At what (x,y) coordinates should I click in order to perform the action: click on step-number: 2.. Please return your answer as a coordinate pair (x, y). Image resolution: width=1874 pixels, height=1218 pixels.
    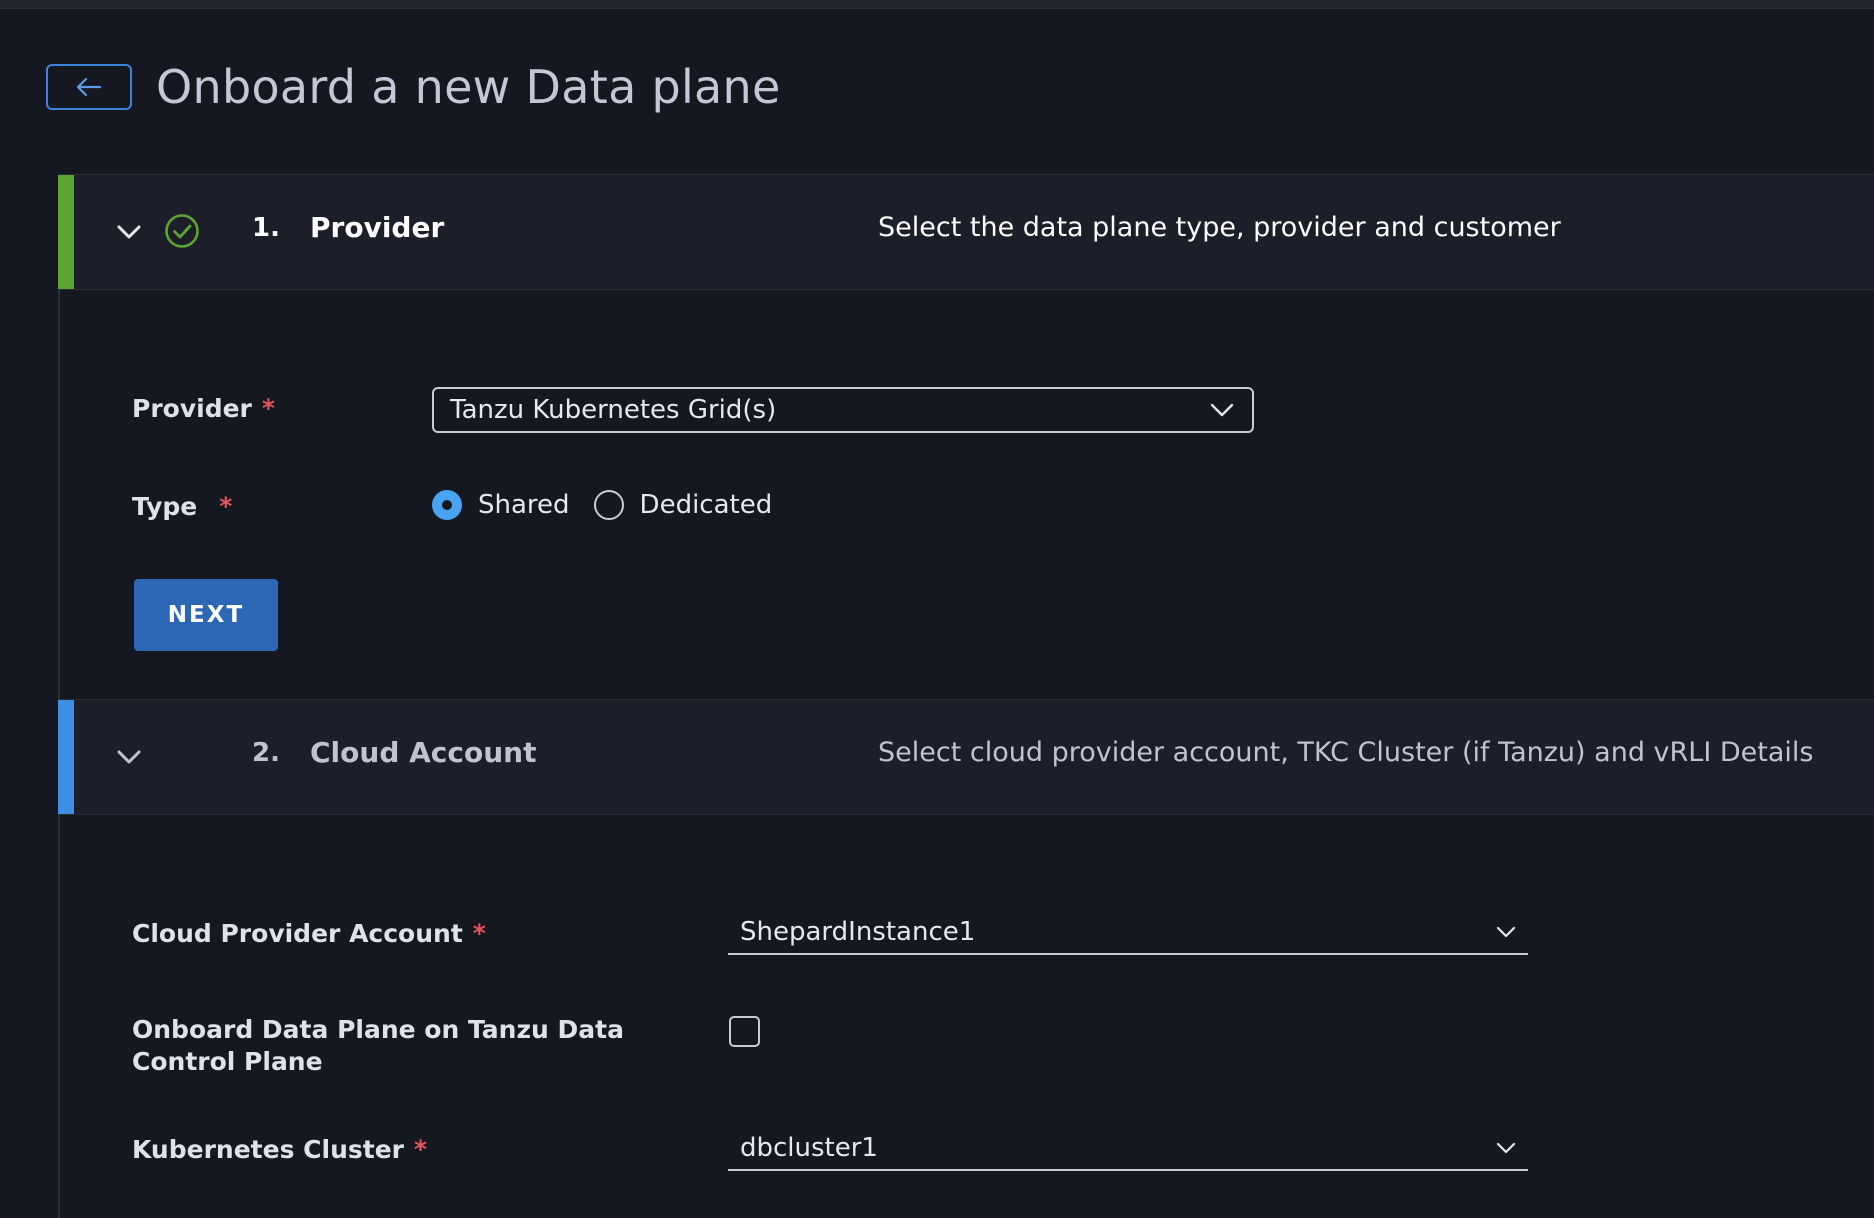
    Looking at the image, I should click on (266, 753).